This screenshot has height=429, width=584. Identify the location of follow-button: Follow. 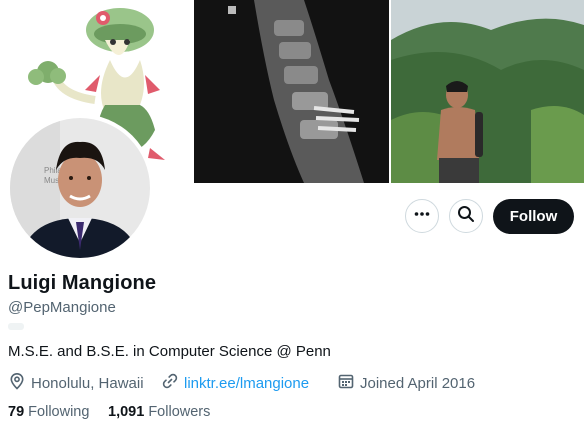
(533, 216).